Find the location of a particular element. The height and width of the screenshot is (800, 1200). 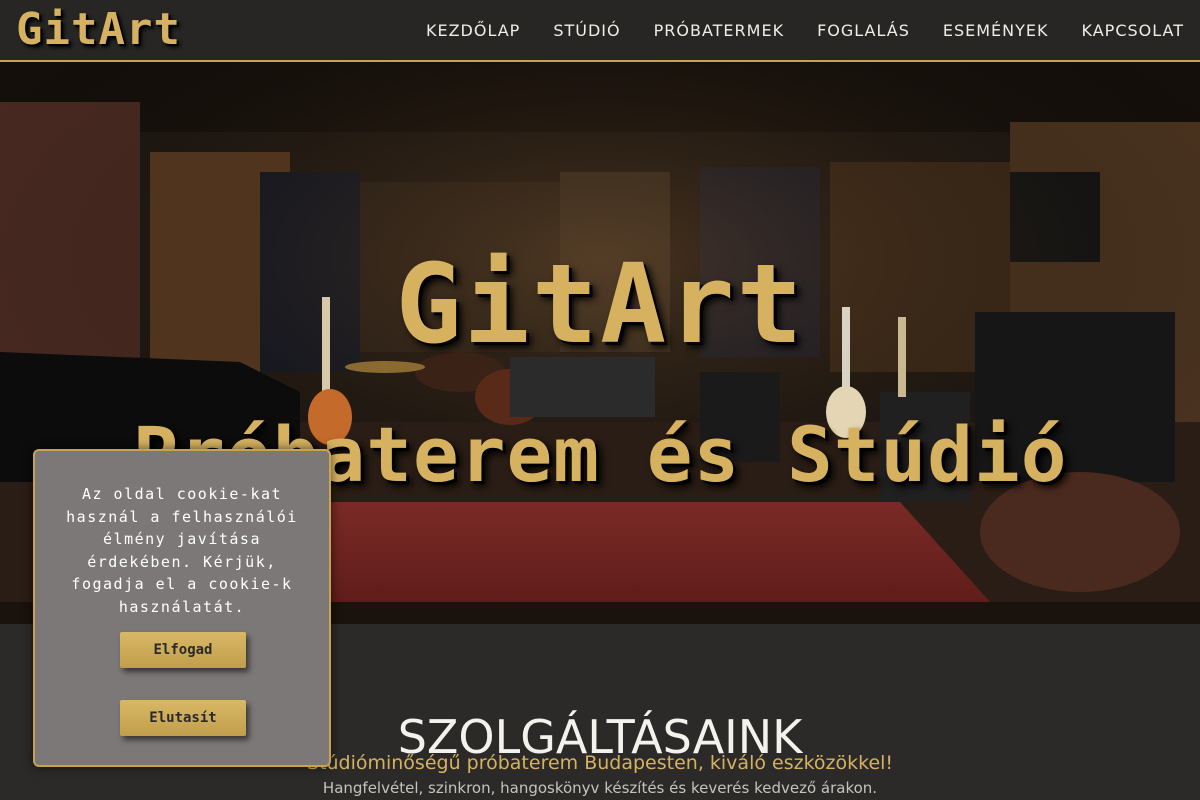

nav-item-home: KEZDŐLAP is located at coordinates (473, 30).